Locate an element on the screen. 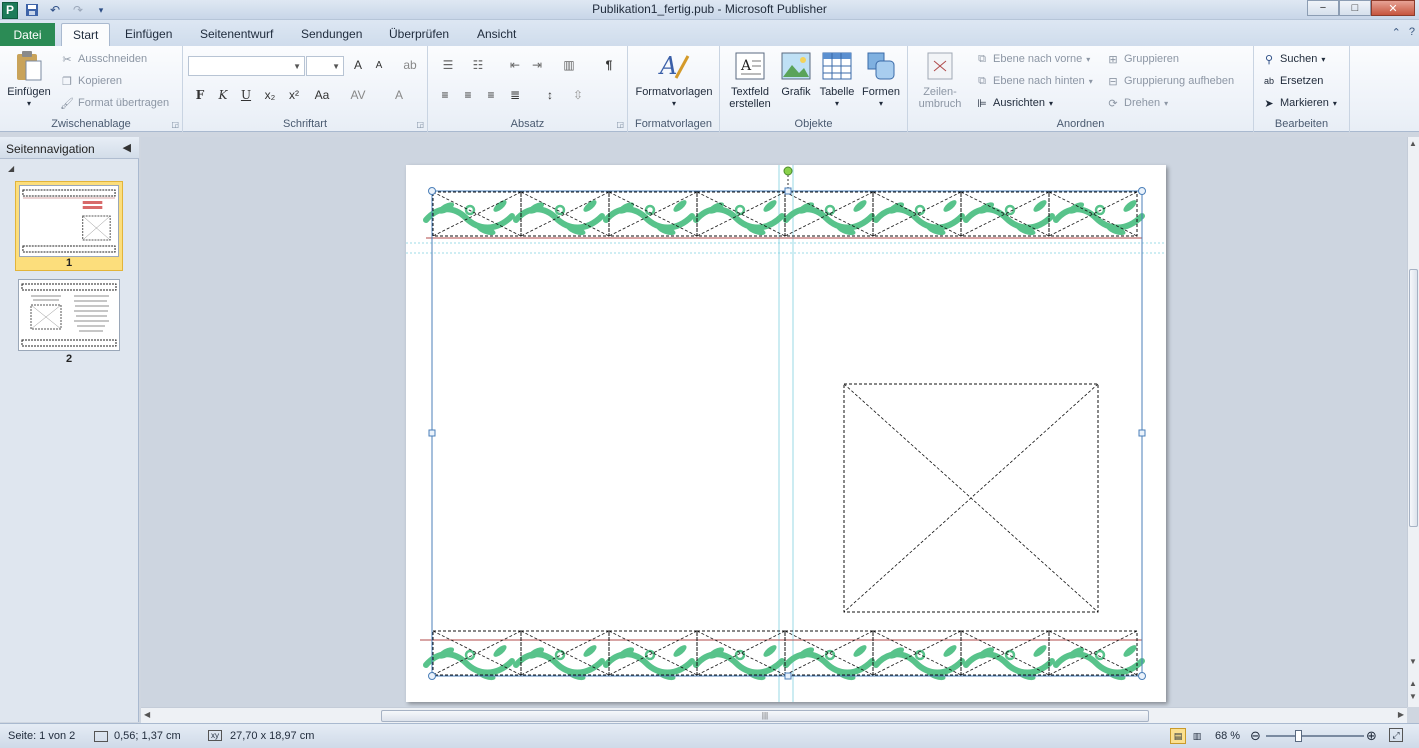  justify-icon: ≣ is located at coordinates (515, 95).